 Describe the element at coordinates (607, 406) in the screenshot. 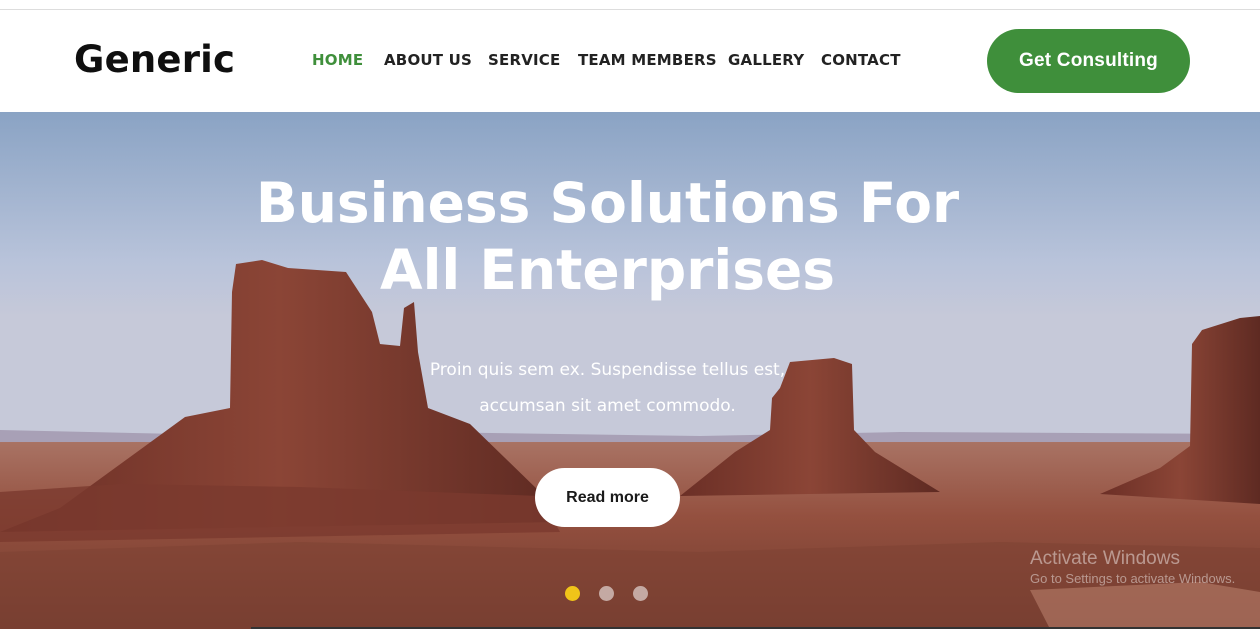

I see `hero-subtitle-line-2: accumsan sit amet commodo.` at that location.